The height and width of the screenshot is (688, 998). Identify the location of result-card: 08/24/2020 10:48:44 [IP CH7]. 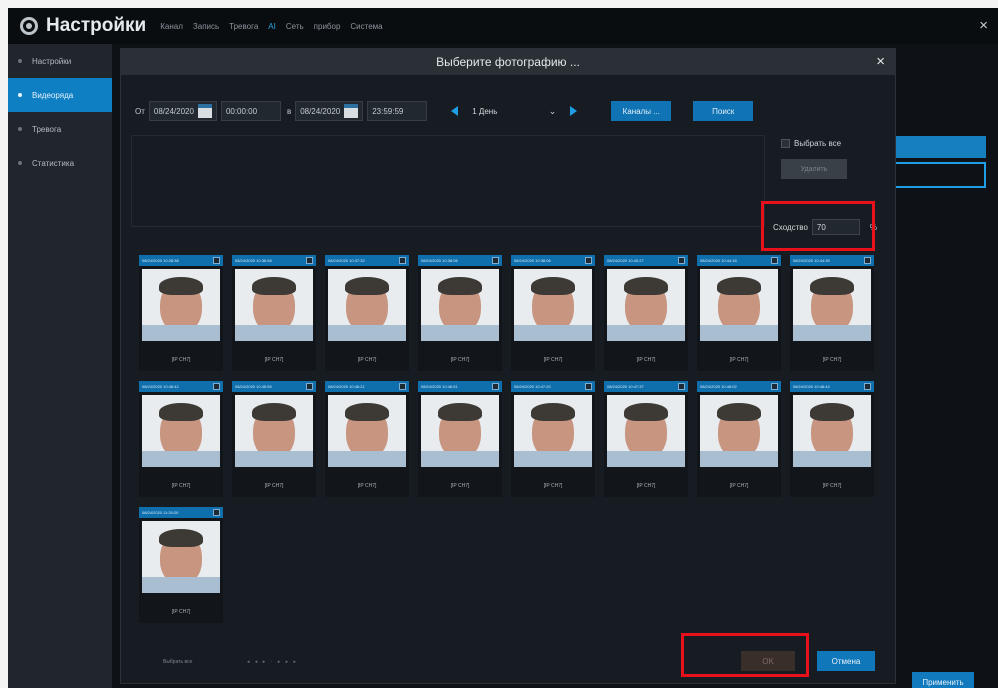
(832, 439).